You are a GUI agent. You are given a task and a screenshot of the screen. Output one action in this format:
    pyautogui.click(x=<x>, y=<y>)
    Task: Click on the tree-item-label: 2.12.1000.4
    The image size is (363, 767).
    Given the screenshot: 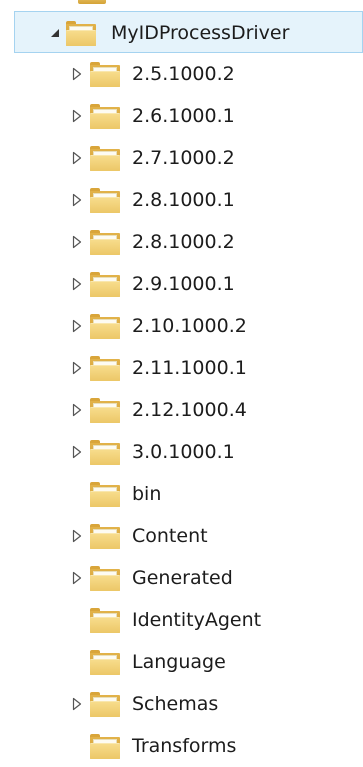 What is the action you would take?
    pyautogui.click(x=189, y=410)
    